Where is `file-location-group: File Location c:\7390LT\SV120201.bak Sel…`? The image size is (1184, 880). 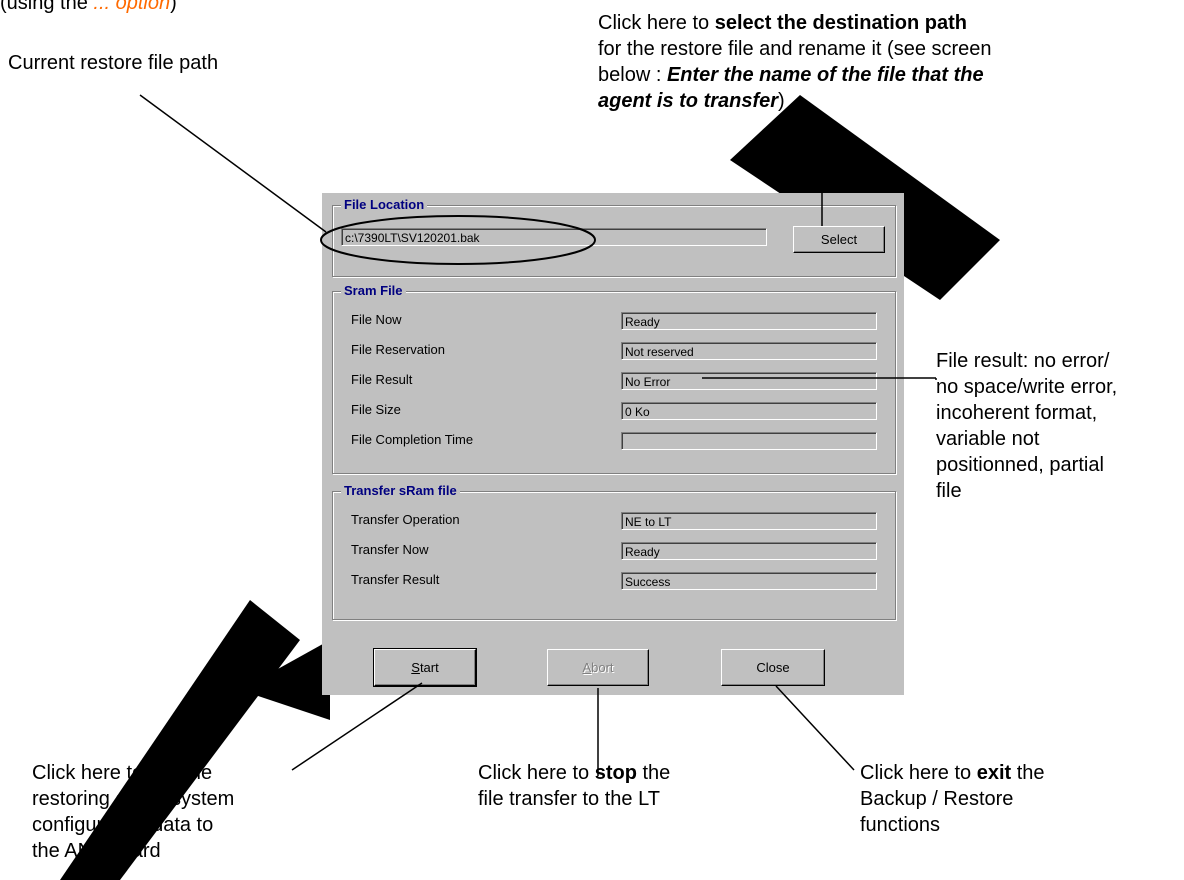 file-location-group: File Location c:\7390LT\SV120201.bak Sel… is located at coordinates (614, 237).